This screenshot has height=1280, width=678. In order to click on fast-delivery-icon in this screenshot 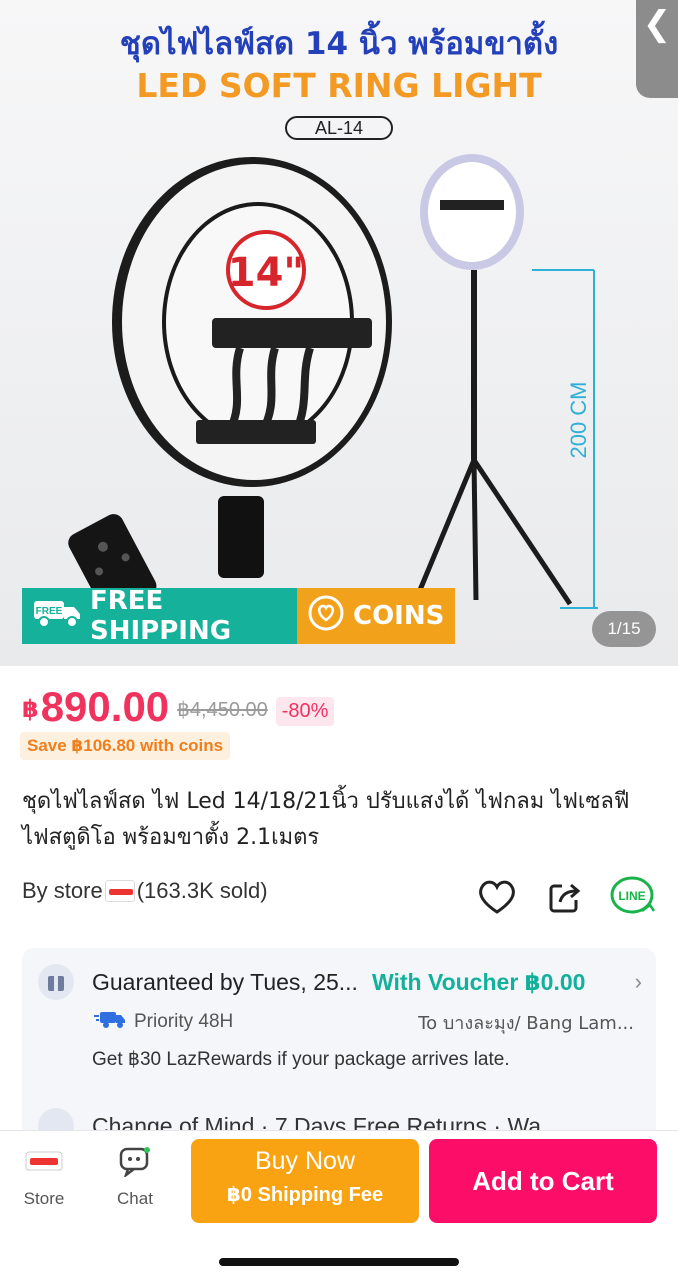, I will do `click(110, 1022)`.